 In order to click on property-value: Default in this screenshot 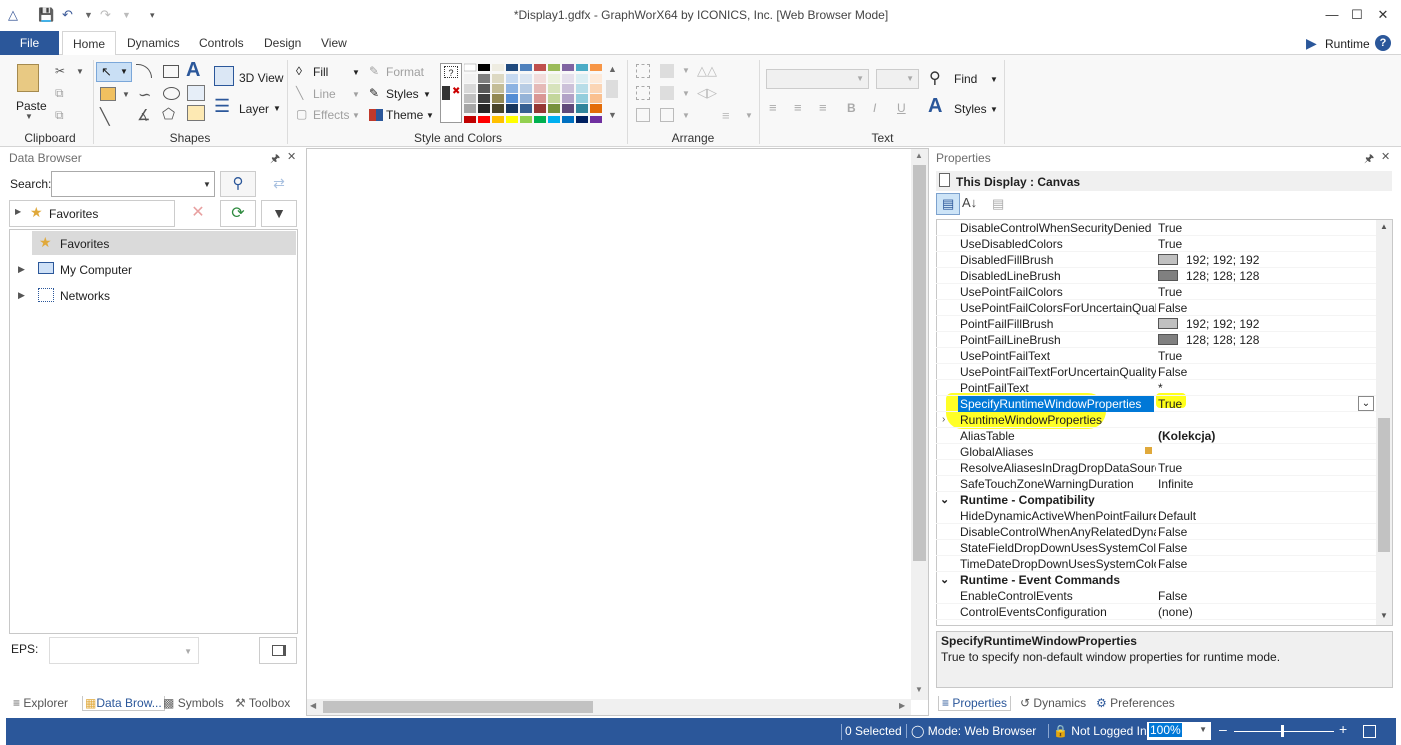, I will do `click(1263, 516)`.